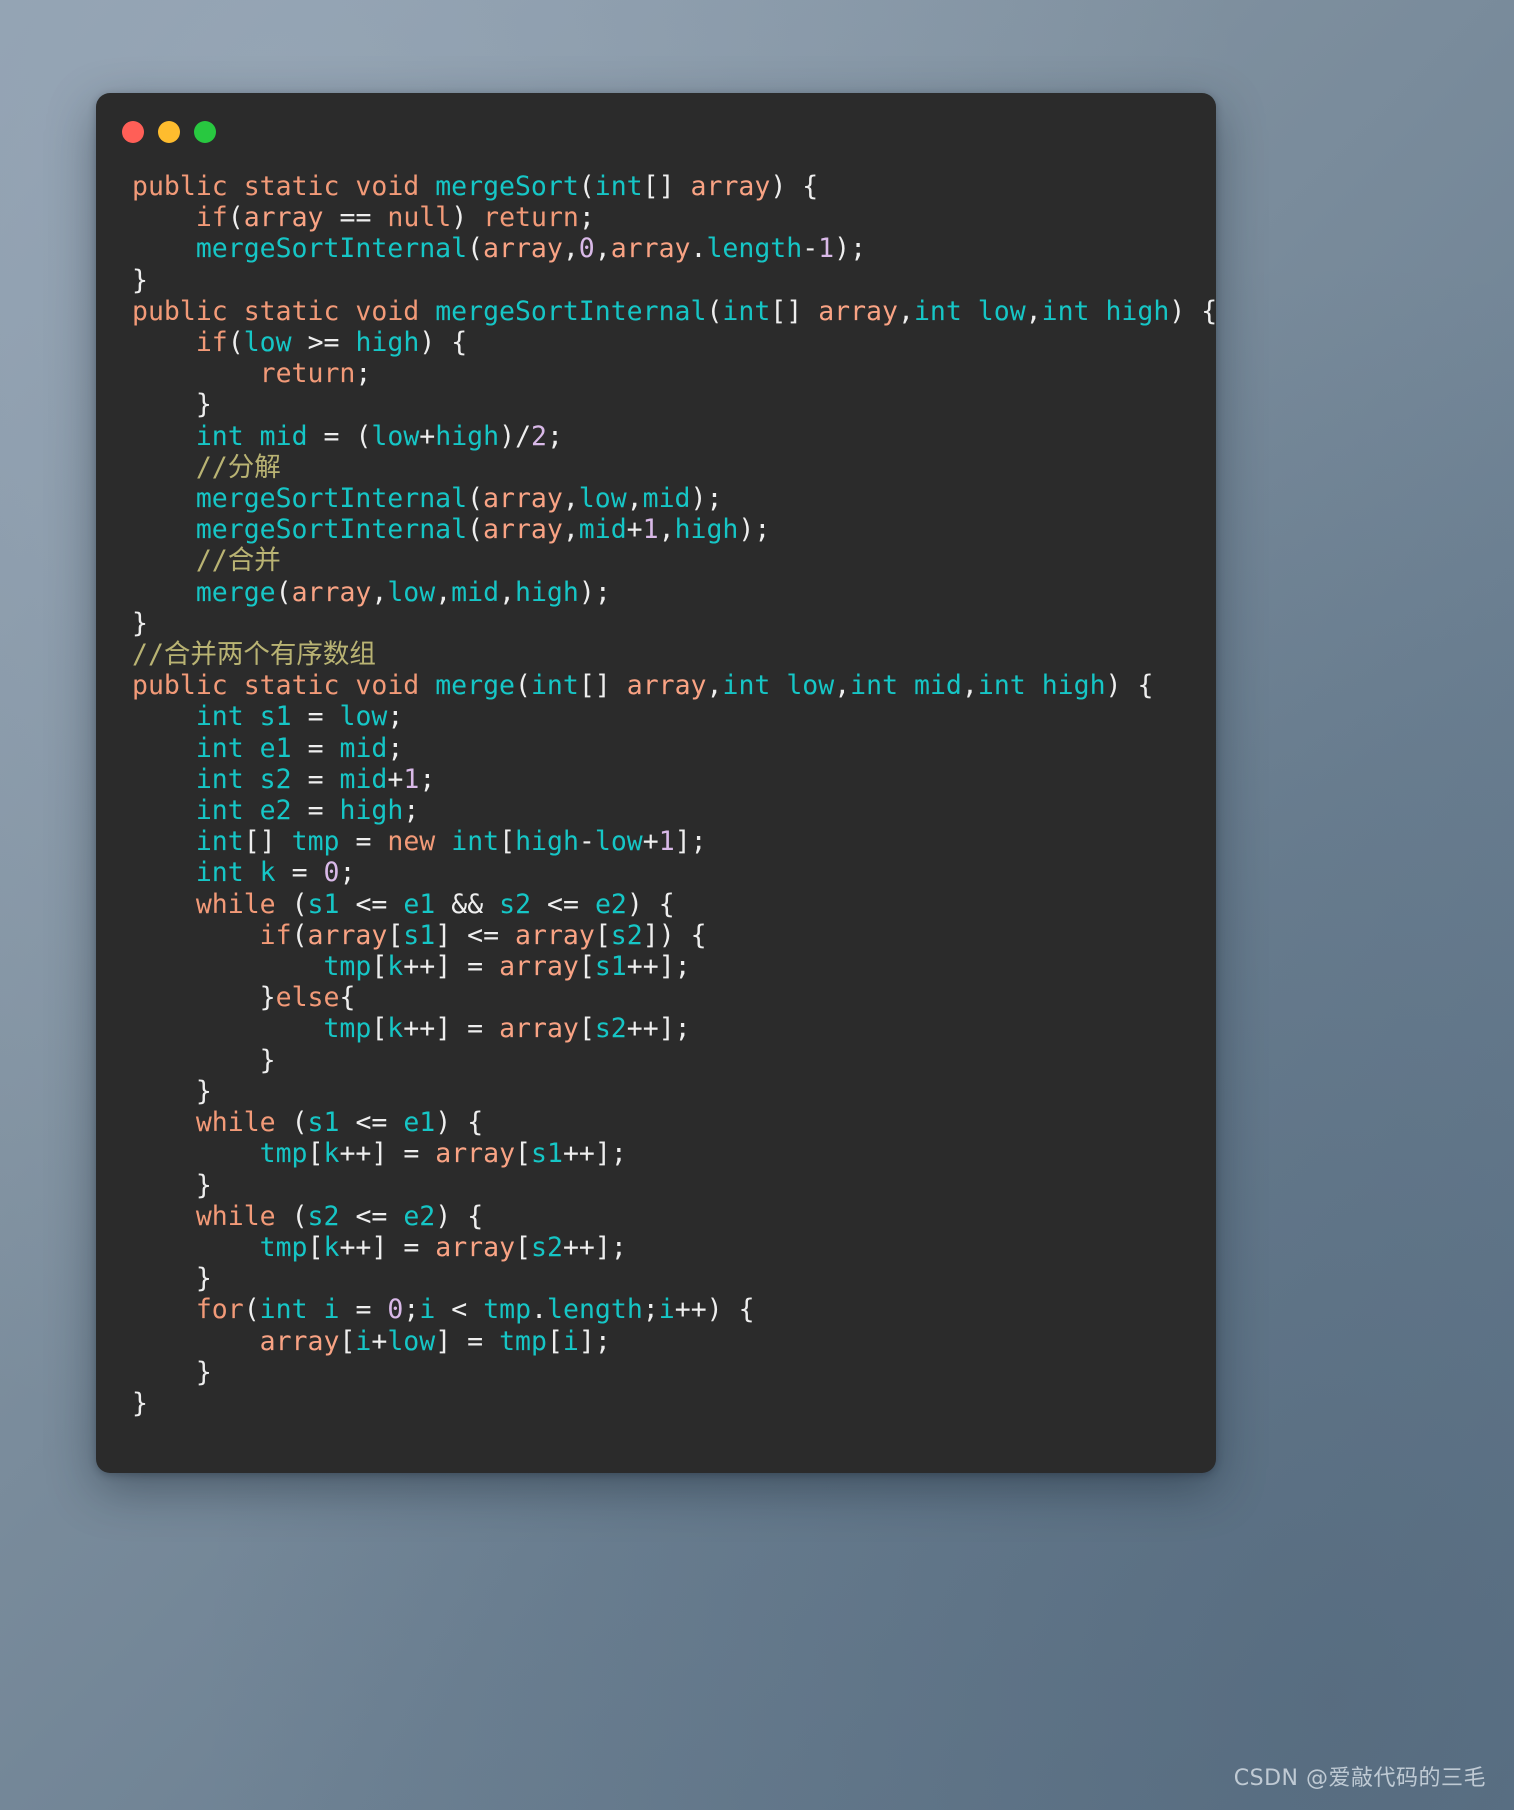 This screenshot has height=1810, width=1514. Describe the element at coordinates (133, 132) in the screenshot. I see `close-button` at that location.